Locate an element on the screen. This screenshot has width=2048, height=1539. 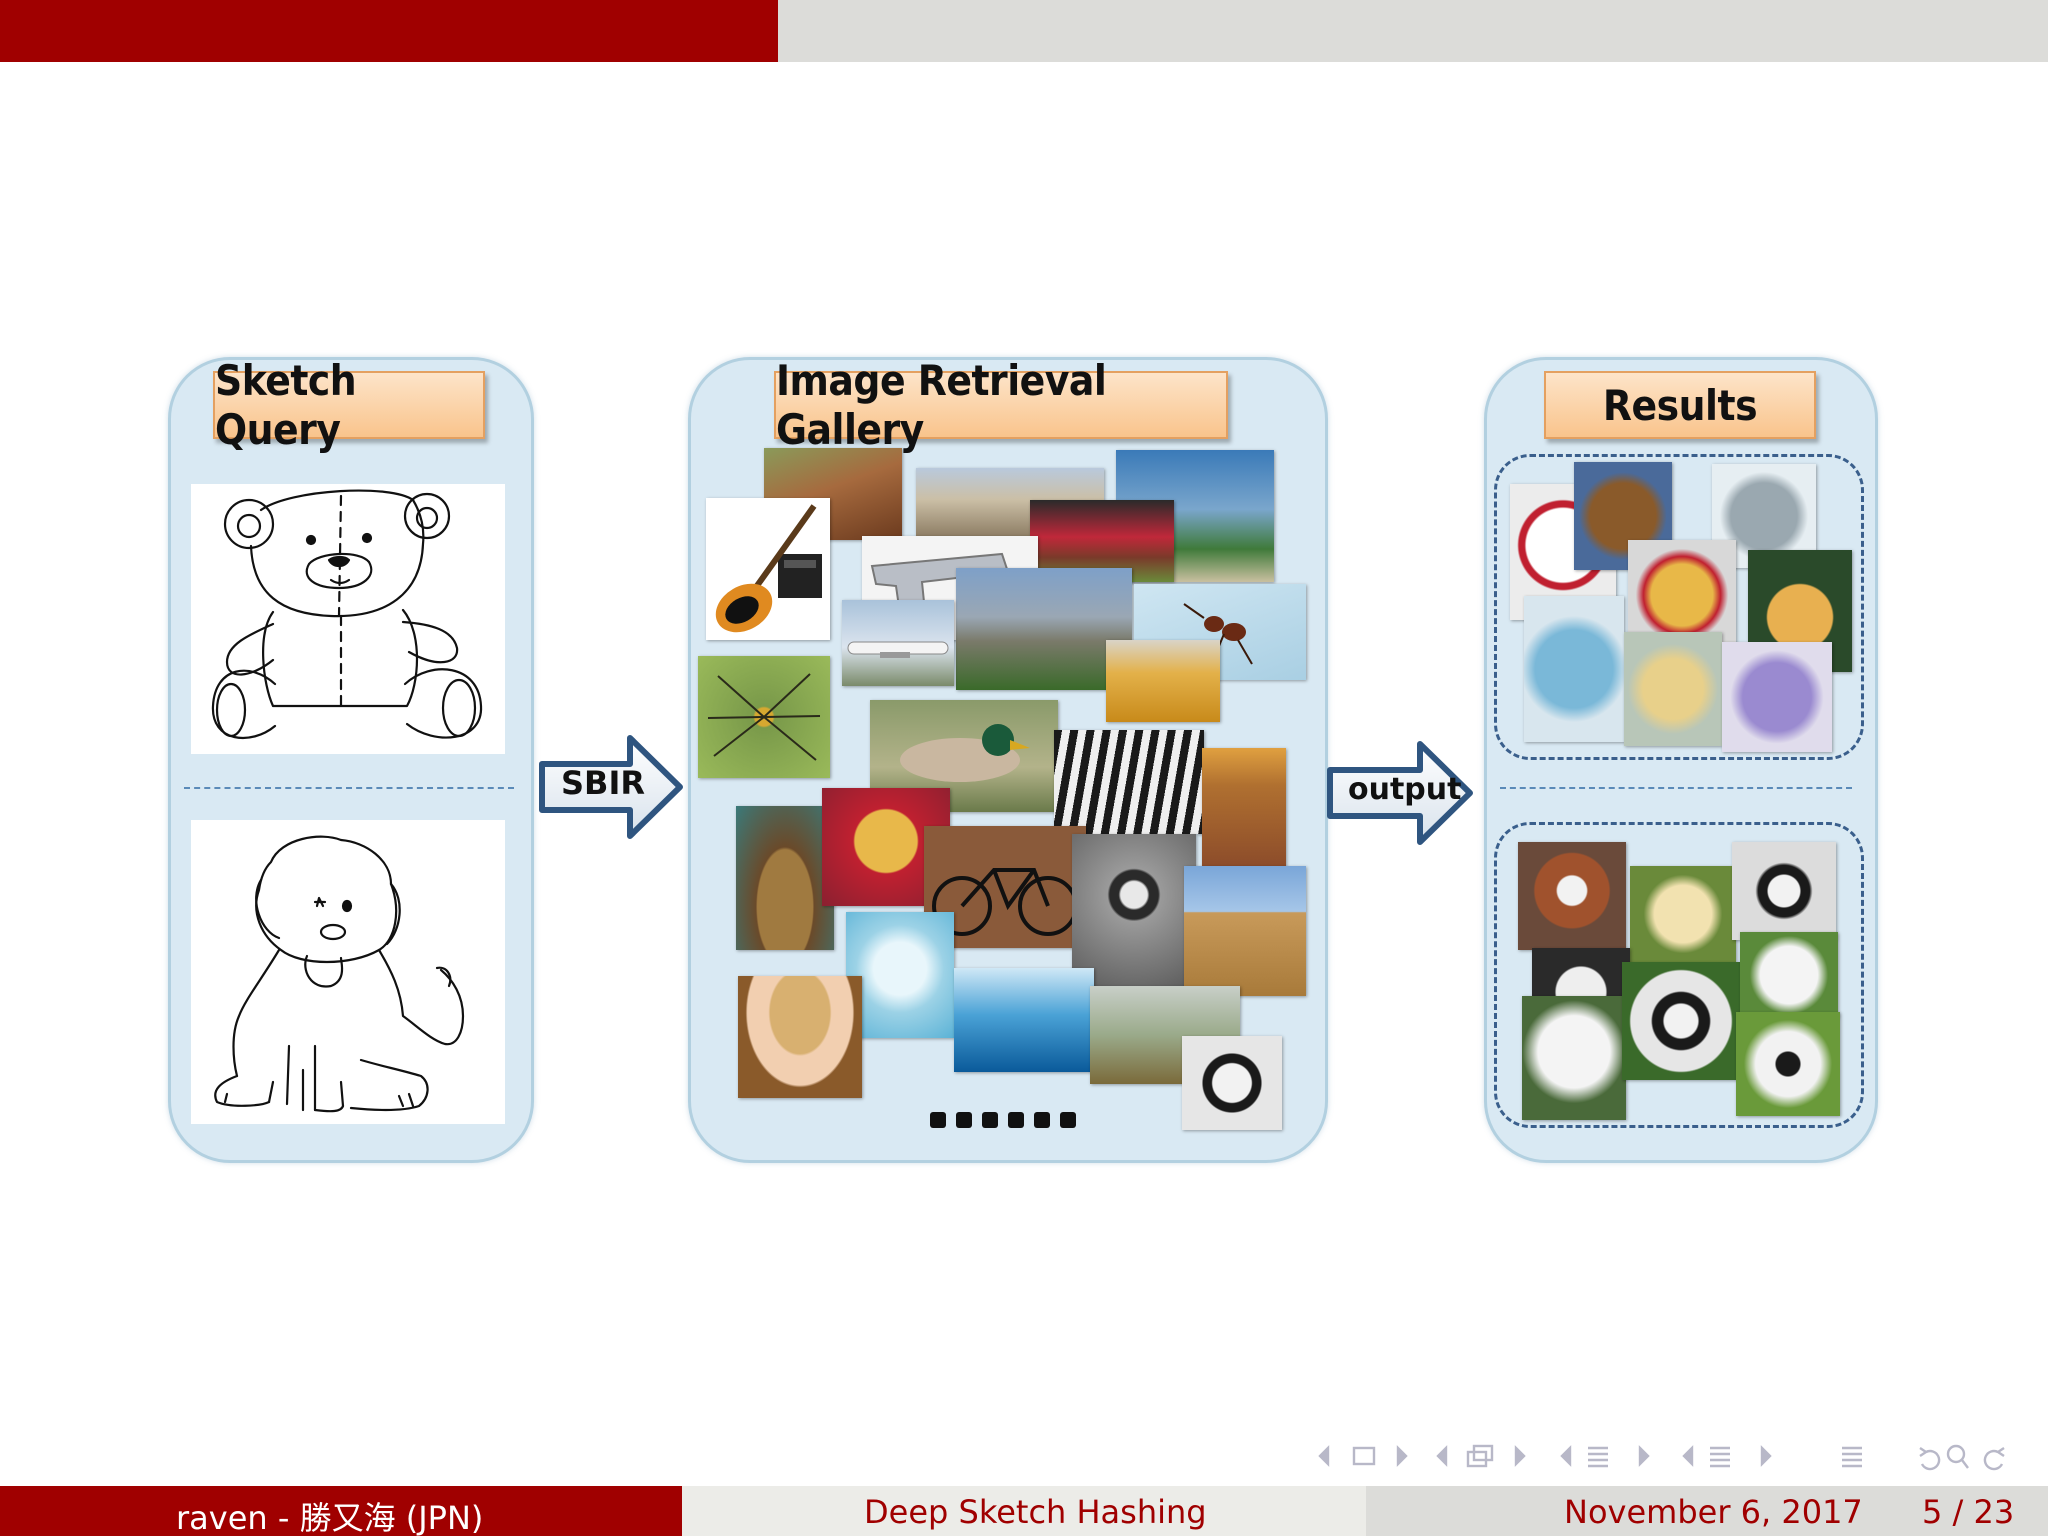
footer-date-section: November 6, 2017 5 / 23 is located at coordinates (1707, 1511).